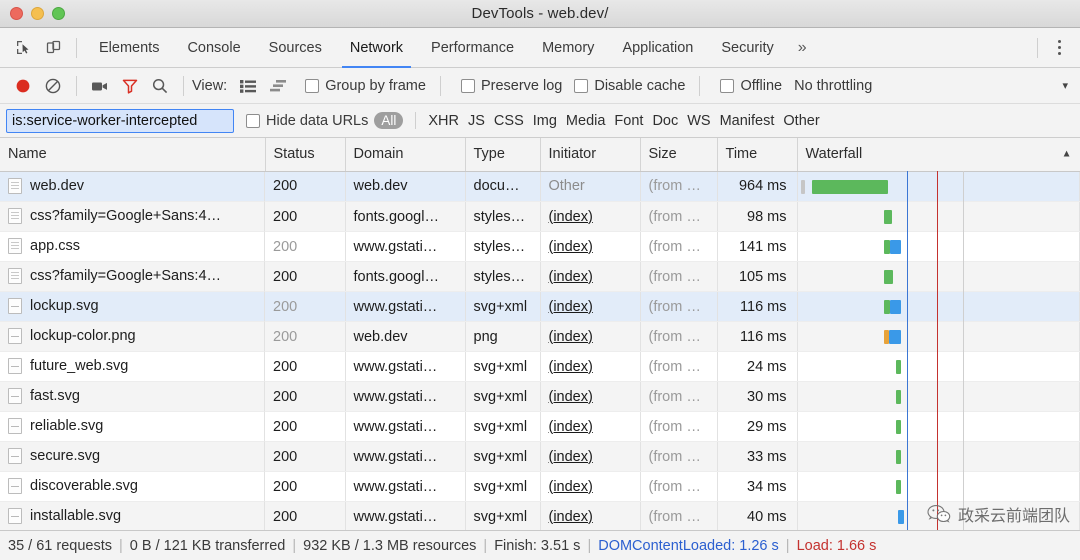 The image size is (1080, 560). I want to click on table-row: web.dev 200 web.dev docu… Other (from … 964 ms, so click(540, 186).